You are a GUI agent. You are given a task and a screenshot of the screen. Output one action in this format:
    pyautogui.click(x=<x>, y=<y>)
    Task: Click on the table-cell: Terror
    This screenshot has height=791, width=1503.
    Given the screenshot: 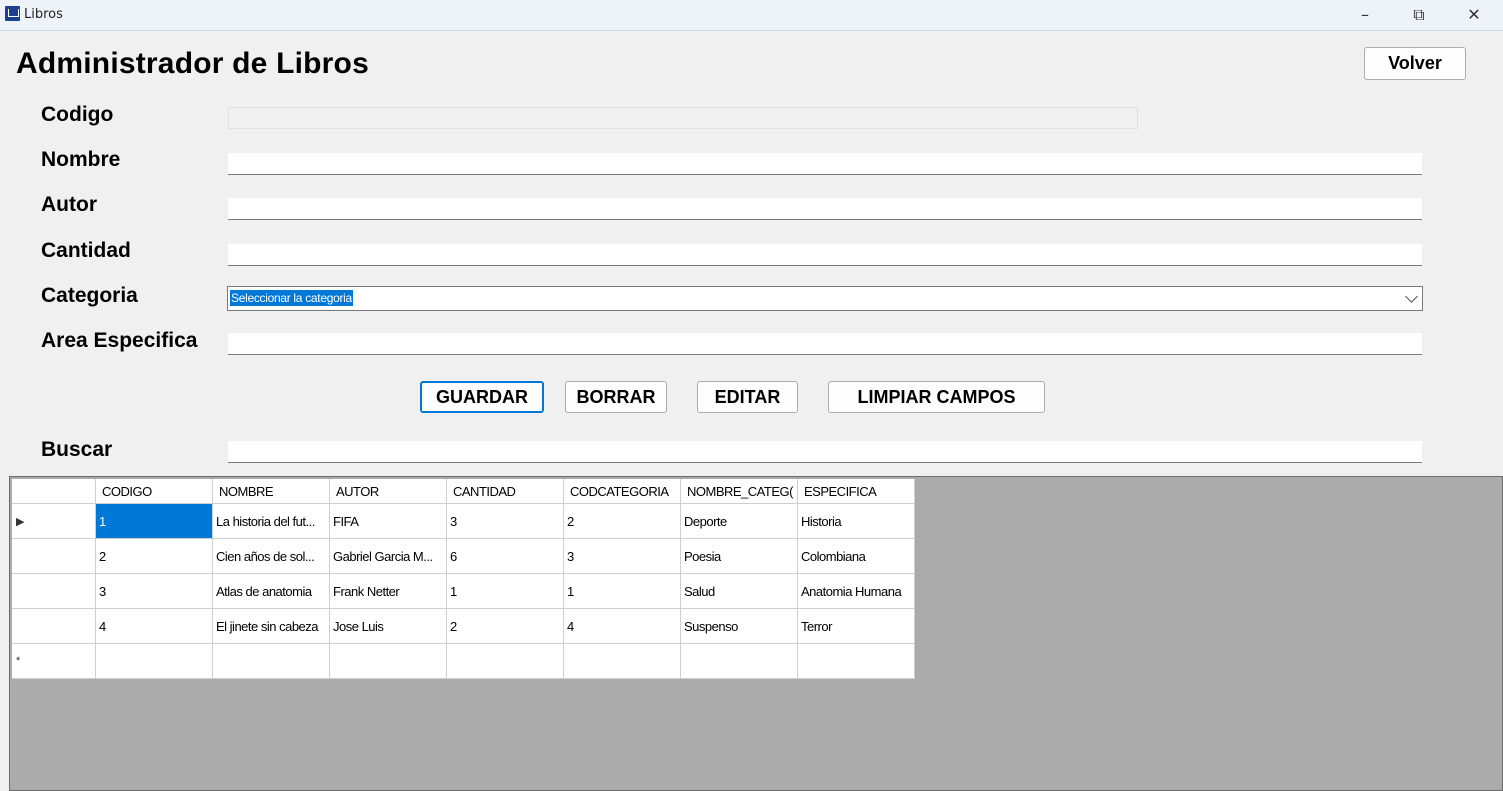 What is the action you would take?
    pyautogui.click(x=856, y=626)
    